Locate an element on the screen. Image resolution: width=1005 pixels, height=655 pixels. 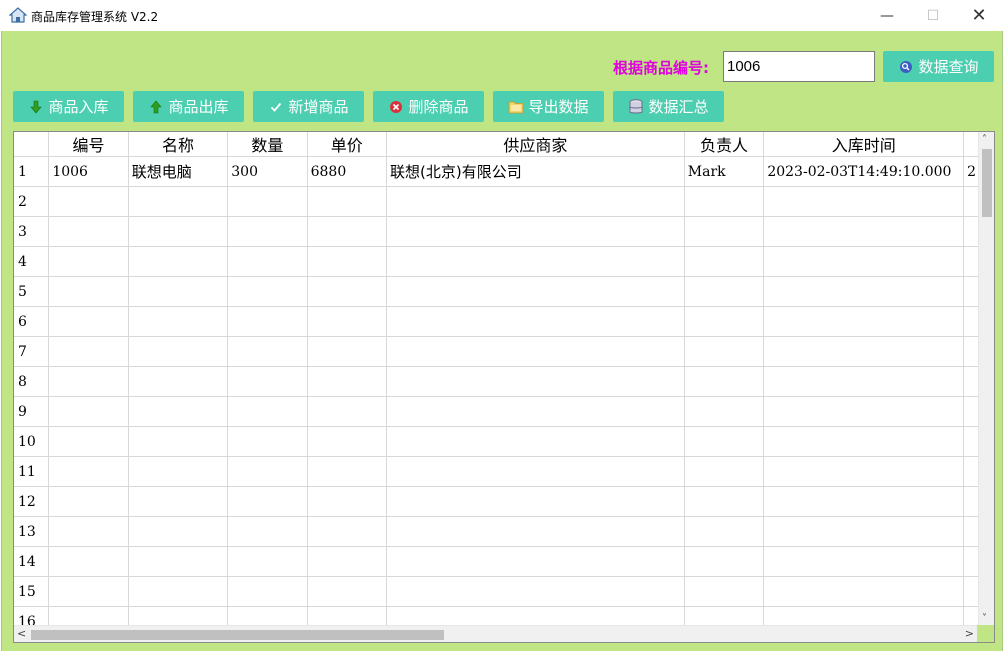
row-number: 4 is located at coordinates (32, 261).